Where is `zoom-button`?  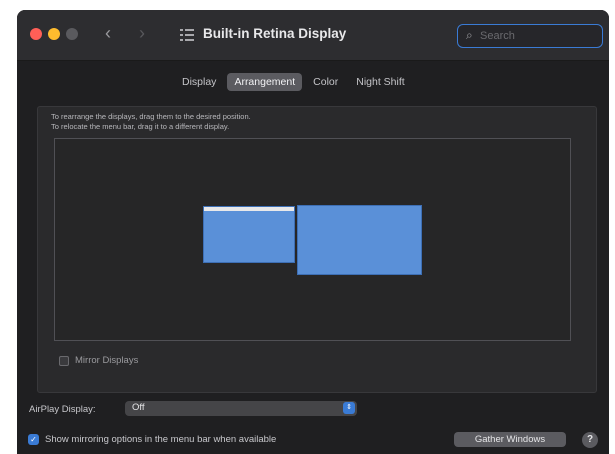
zoom-button is located at coordinates (72, 34).